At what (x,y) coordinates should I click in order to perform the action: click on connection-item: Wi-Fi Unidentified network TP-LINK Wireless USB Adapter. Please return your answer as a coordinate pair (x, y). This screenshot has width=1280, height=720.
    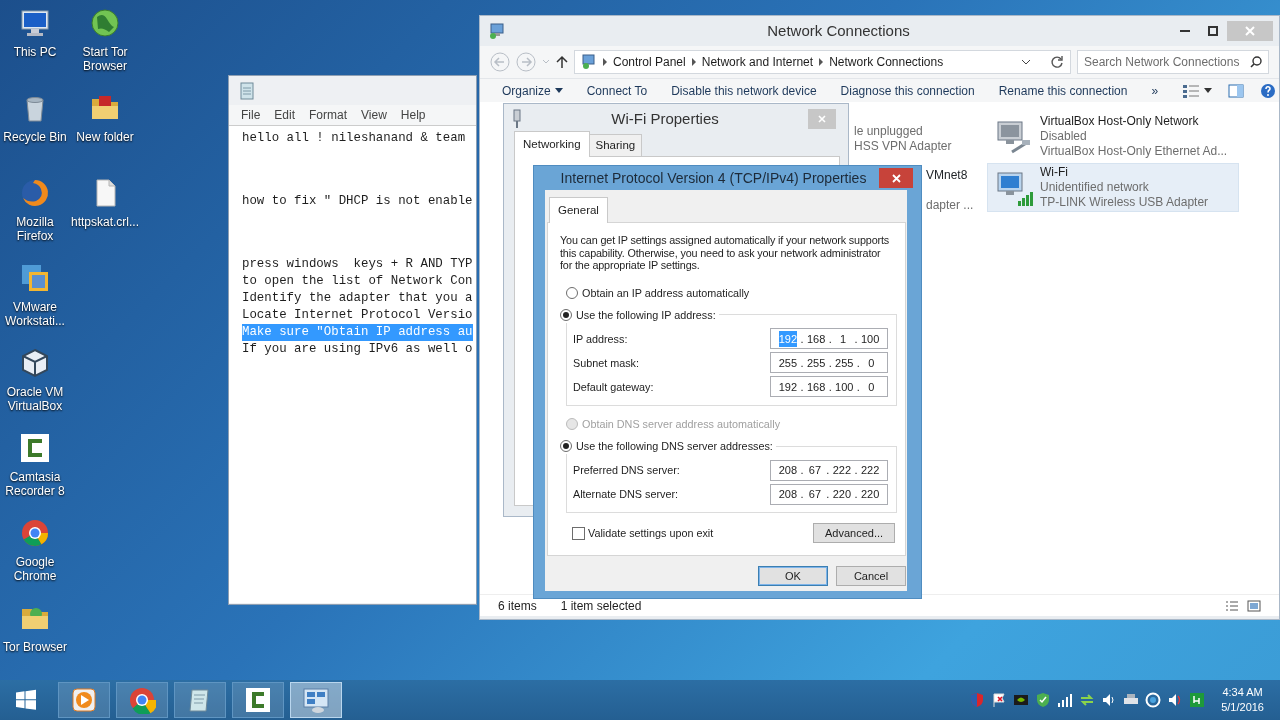
    Looking at the image, I should click on (1113, 187).